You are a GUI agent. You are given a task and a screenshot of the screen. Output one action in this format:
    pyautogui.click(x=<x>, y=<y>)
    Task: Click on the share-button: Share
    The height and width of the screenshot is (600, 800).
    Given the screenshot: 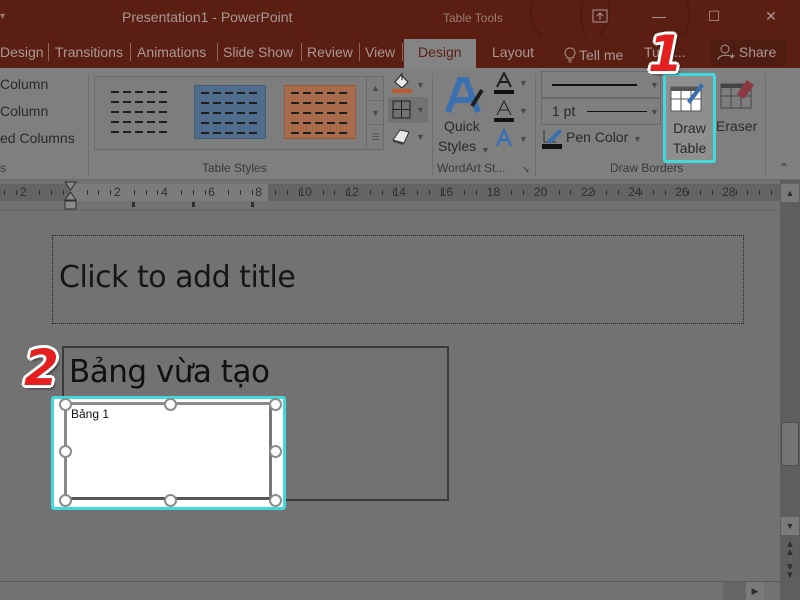 What is the action you would take?
    pyautogui.click(x=748, y=52)
    